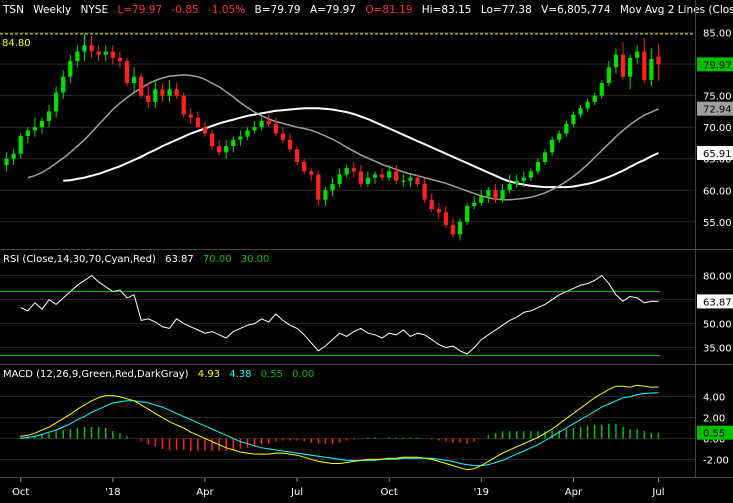 The height and width of the screenshot is (503, 733). I want to click on rsi-oversold: 30.00, so click(255, 259).